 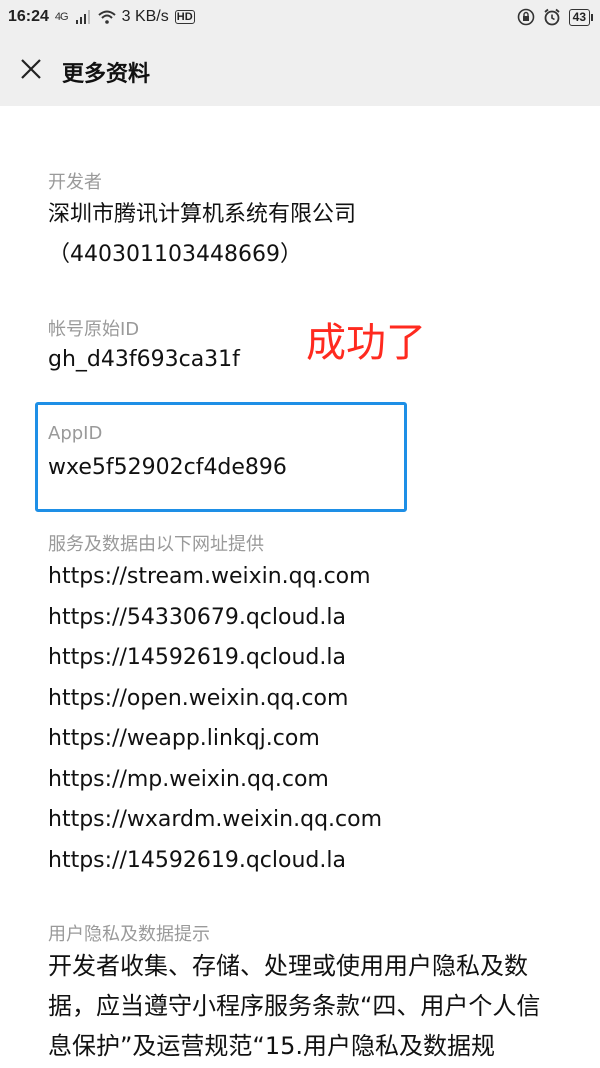 I want to click on nav-bar: 更多资料, so click(x=300, y=72).